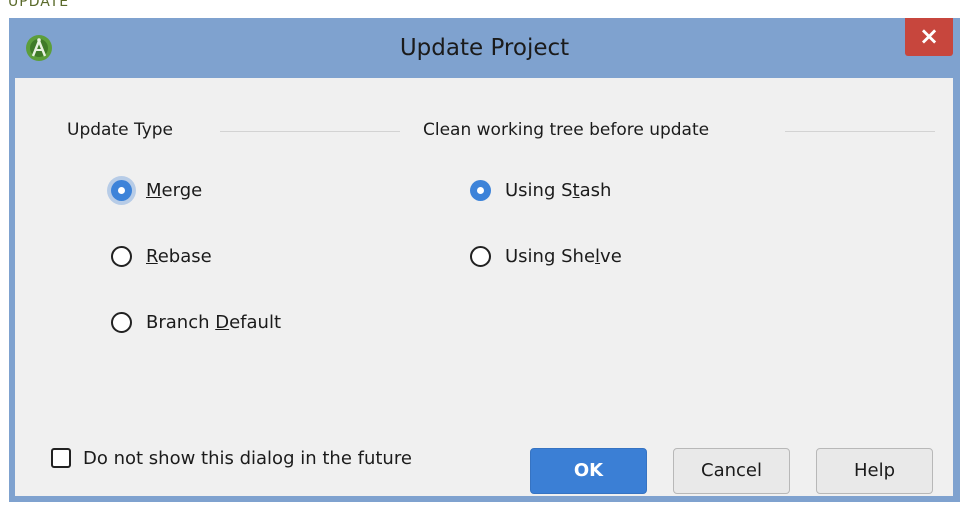 The height and width of the screenshot is (505, 962). What do you see at coordinates (124, 130) in the screenshot?
I see `update-type-label: Update Type` at bounding box center [124, 130].